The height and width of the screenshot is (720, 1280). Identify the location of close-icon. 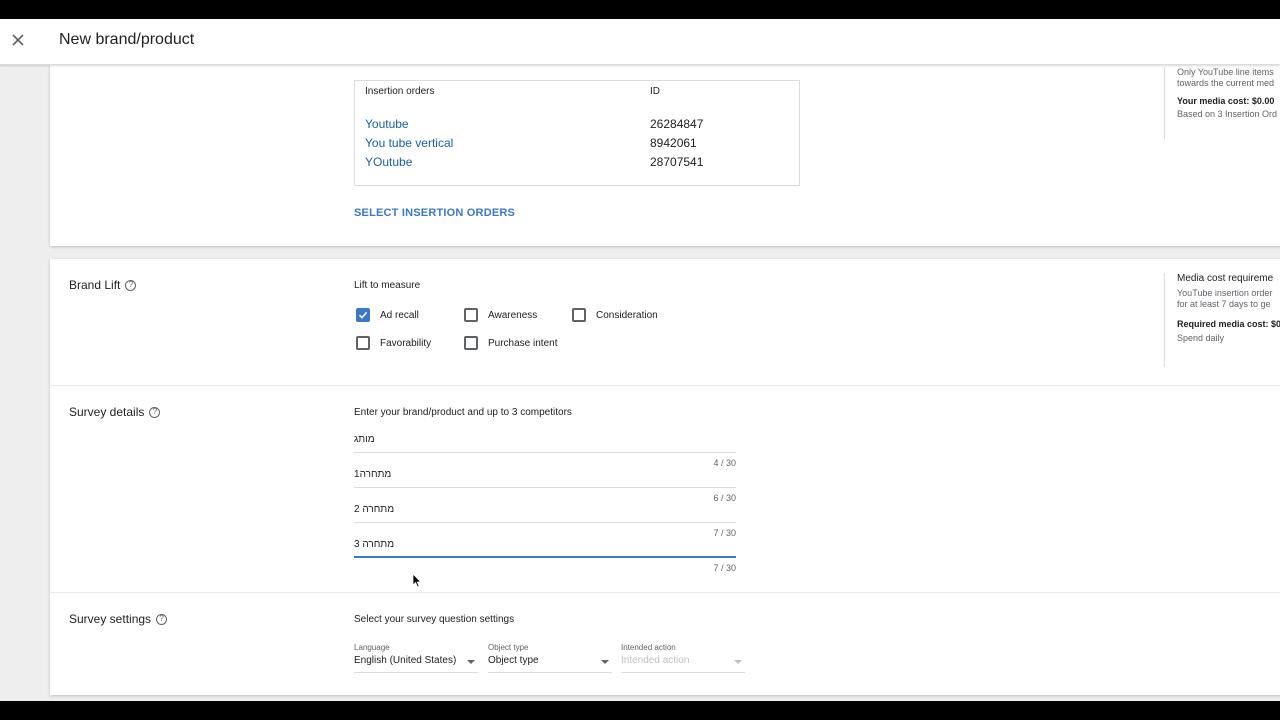
(18, 40).